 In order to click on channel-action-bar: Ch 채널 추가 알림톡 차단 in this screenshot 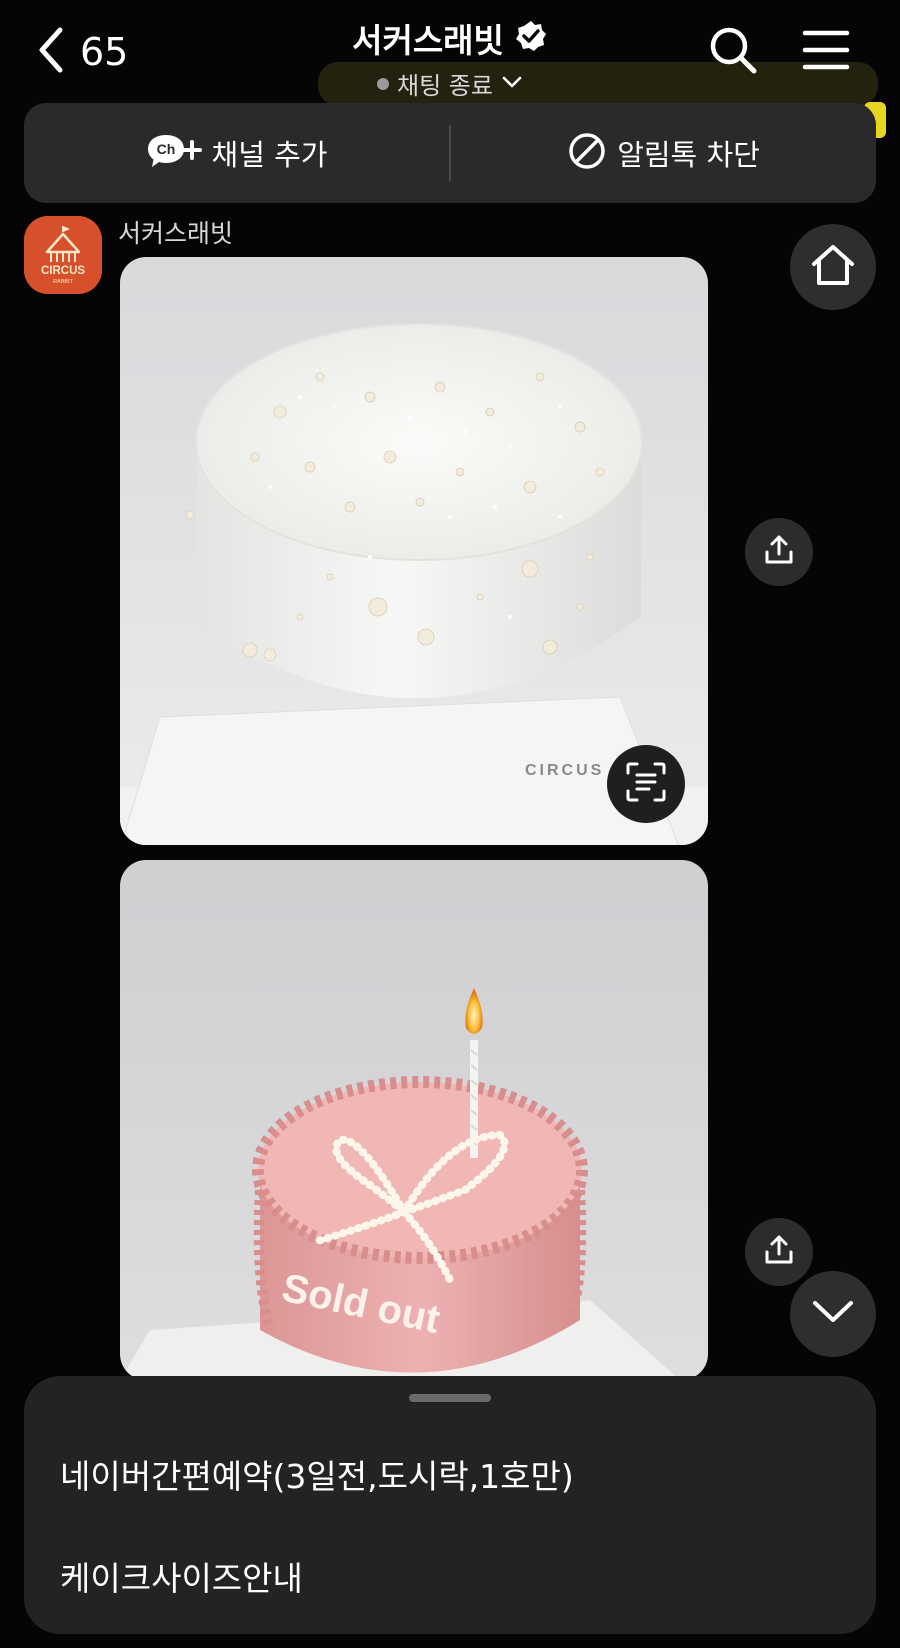, I will do `click(450, 153)`.